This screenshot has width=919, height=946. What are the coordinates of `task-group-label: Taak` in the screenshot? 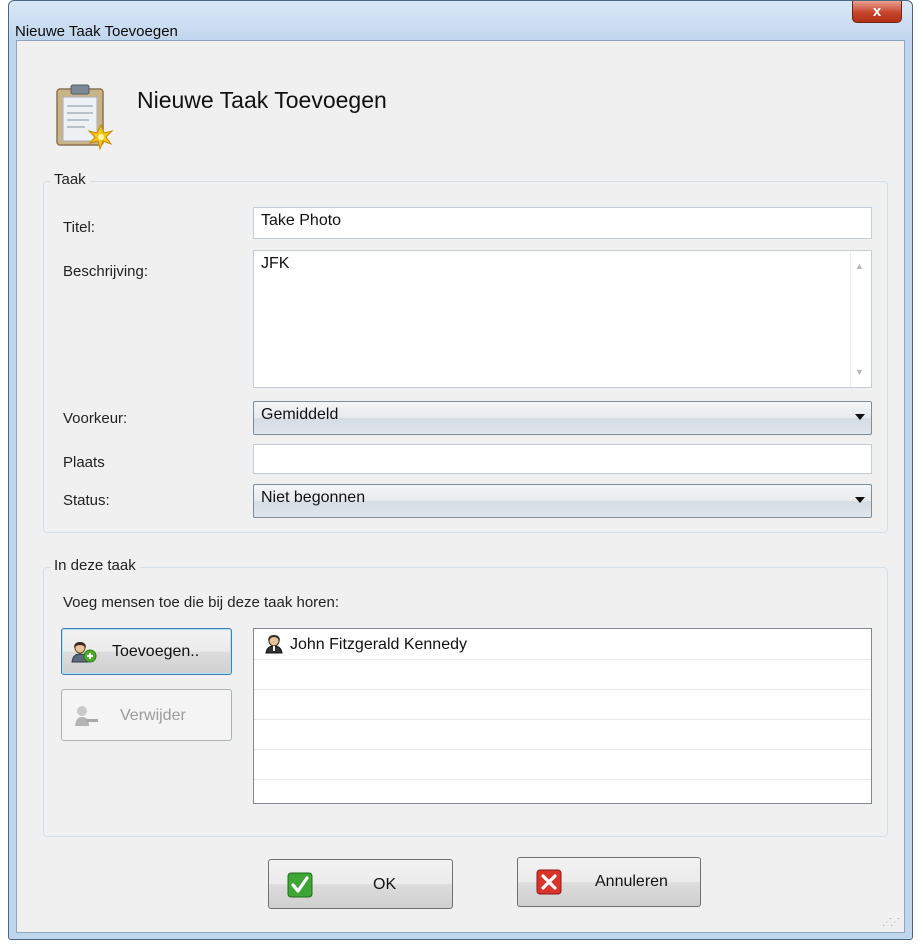 It's located at (70, 179).